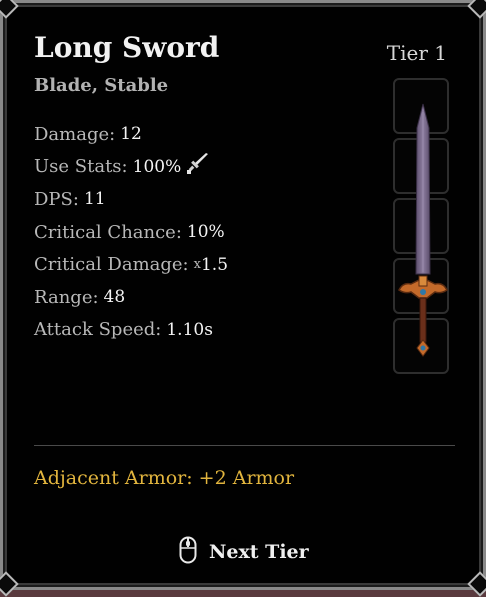  Describe the element at coordinates (205, 232) in the screenshot. I see `stat-value: 10%` at that location.